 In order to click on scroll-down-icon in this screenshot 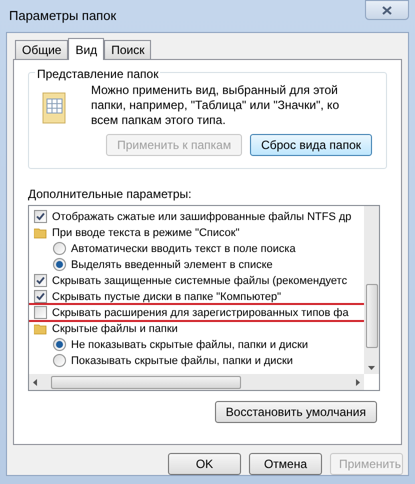, I will do `click(371, 368)`.